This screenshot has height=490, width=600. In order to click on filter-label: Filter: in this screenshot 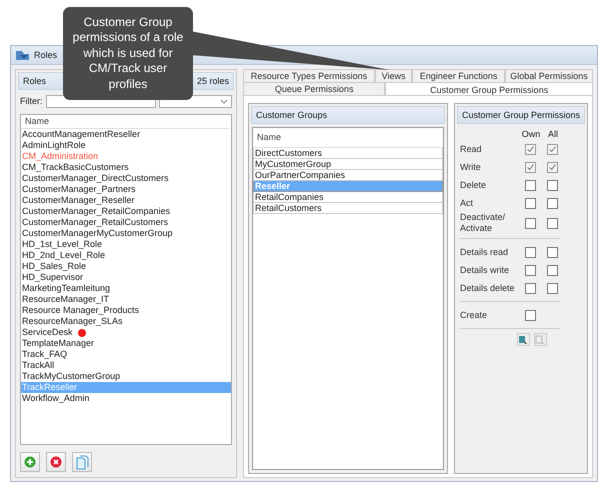, I will do `click(31, 101)`.